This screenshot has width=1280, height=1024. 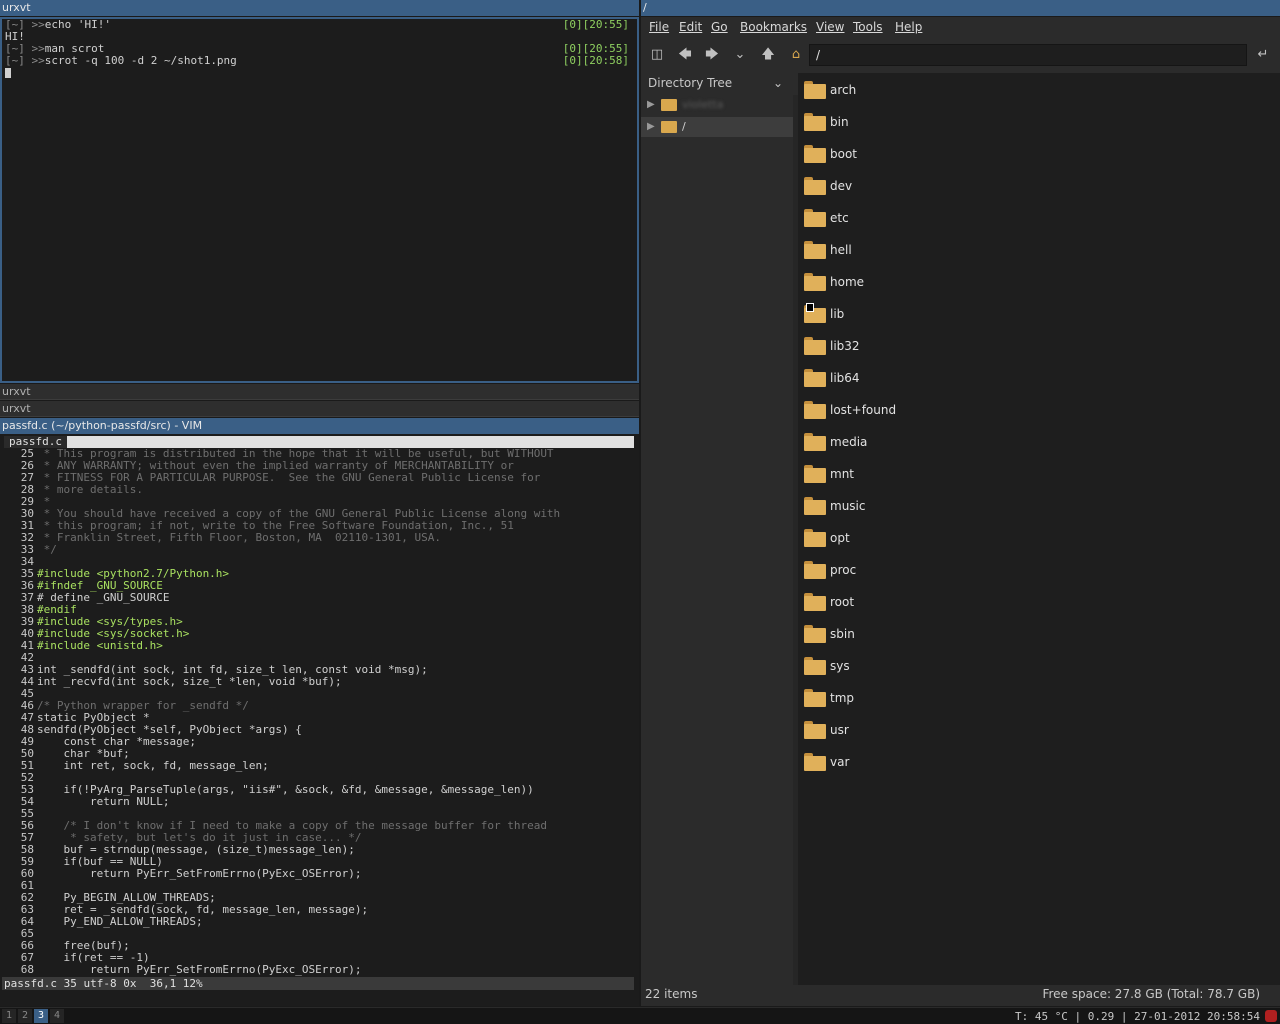 I want to click on folder-item: boot, so click(x=904, y=155).